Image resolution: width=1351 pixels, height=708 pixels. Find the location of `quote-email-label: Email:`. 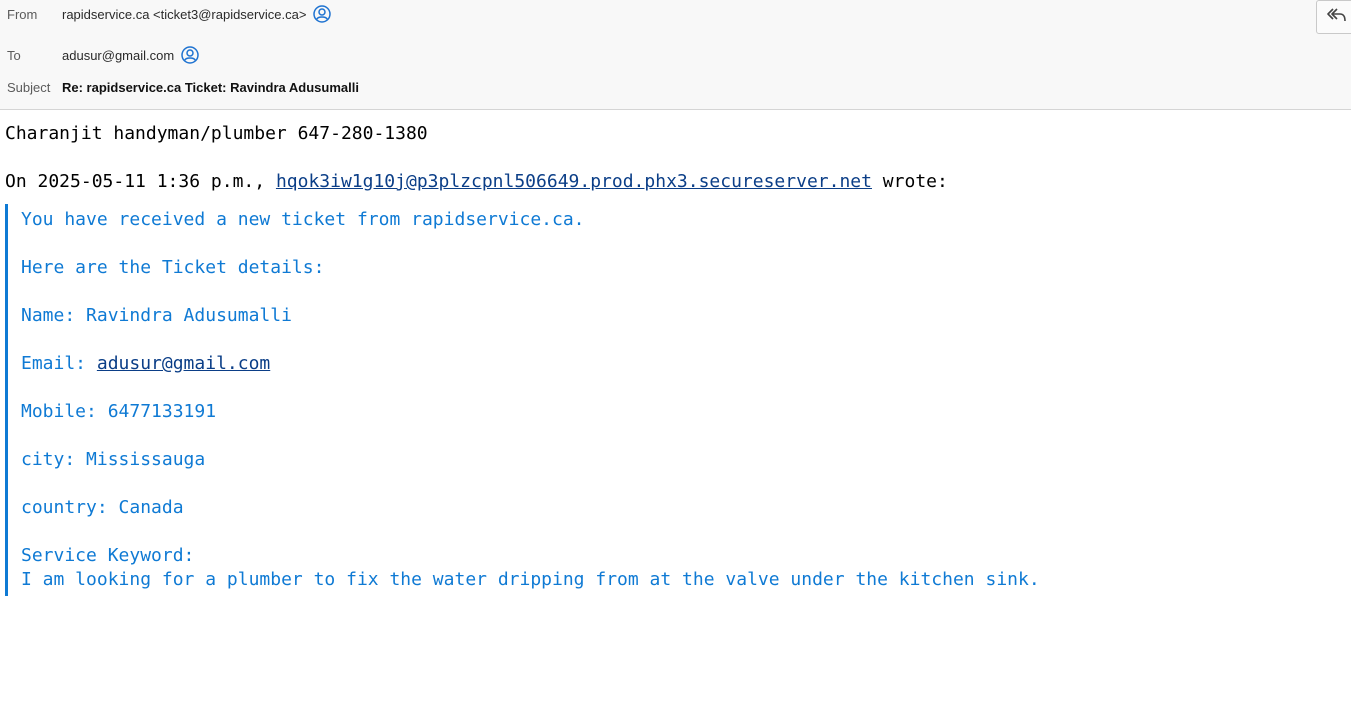

quote-email-label: Email: is located at coordinates (59, 363).